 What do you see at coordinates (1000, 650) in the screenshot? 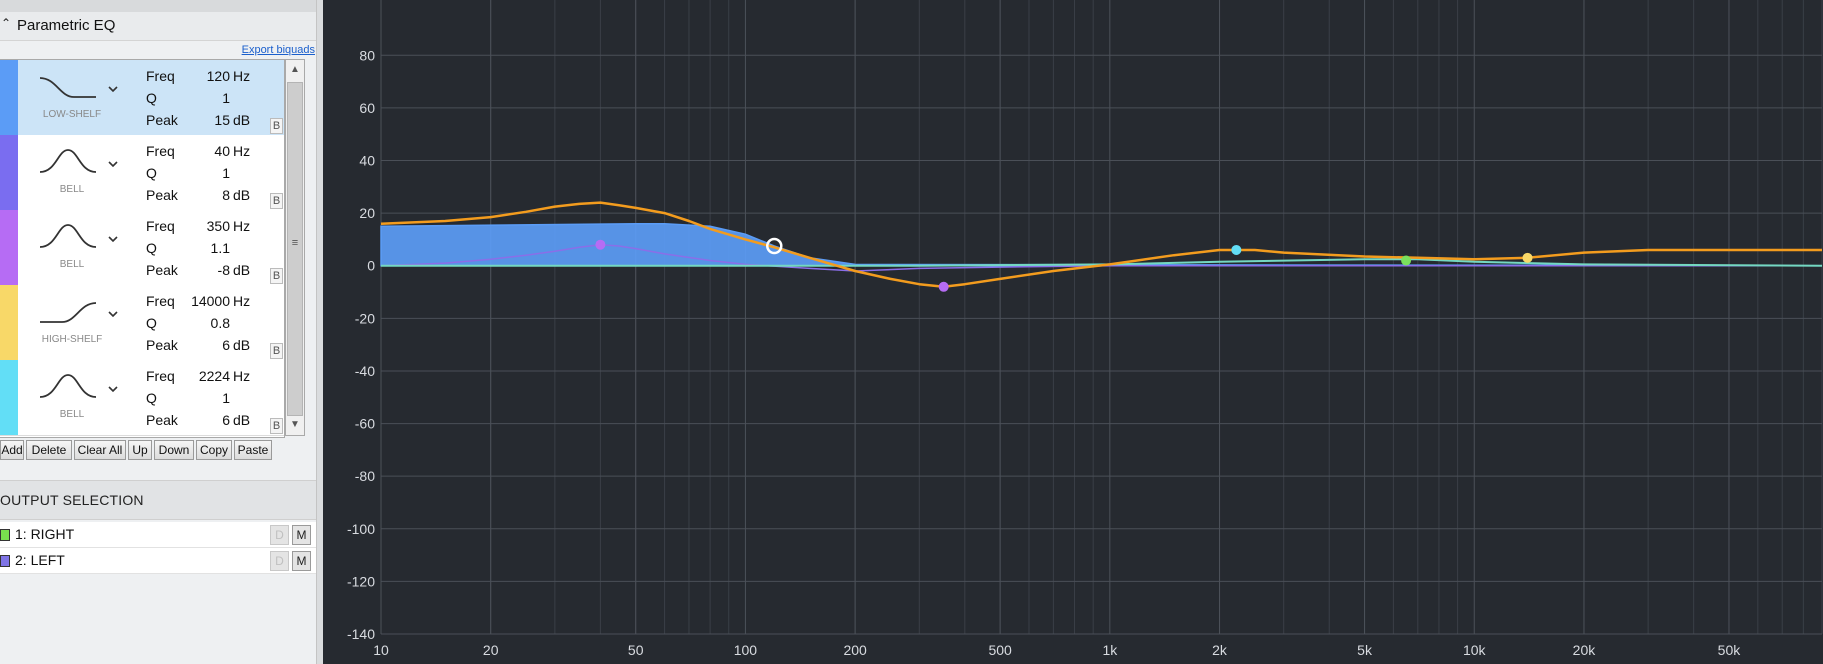
I see `x-tick-label: 500` at bounding box center [1000, 650].